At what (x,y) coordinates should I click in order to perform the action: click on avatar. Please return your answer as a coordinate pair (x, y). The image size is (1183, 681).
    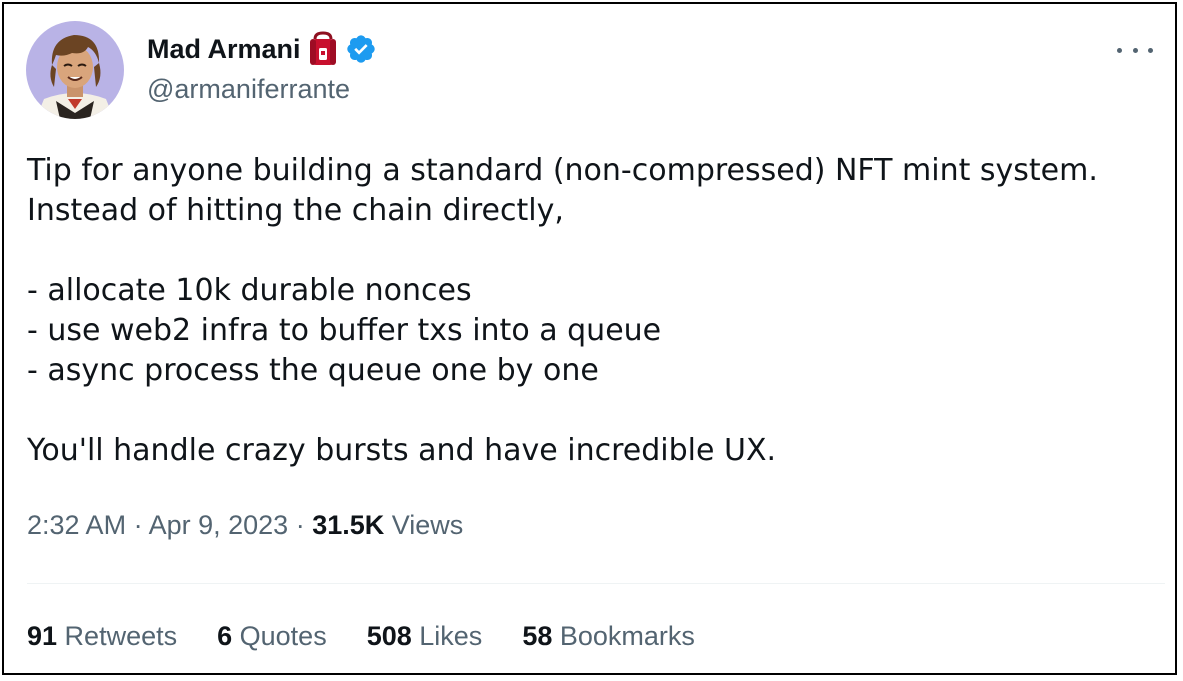
    Looking at the image, I should click on (75, 70).